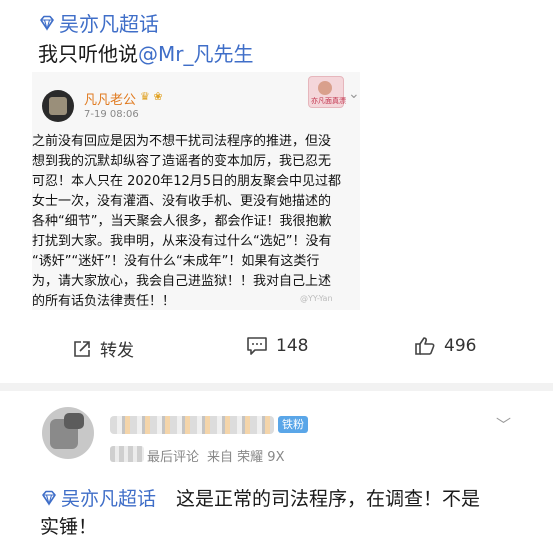 The image size is (553, 539). I want to click on thumbs-up-icon, so click(425, 346).